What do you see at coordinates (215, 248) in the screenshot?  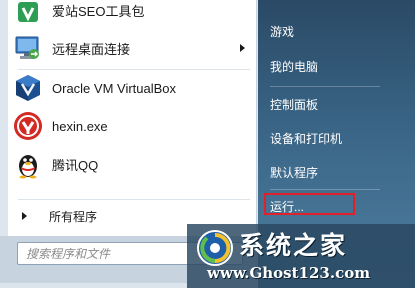 I see `system-home-logo-icon` at bounding box center [215, 248].